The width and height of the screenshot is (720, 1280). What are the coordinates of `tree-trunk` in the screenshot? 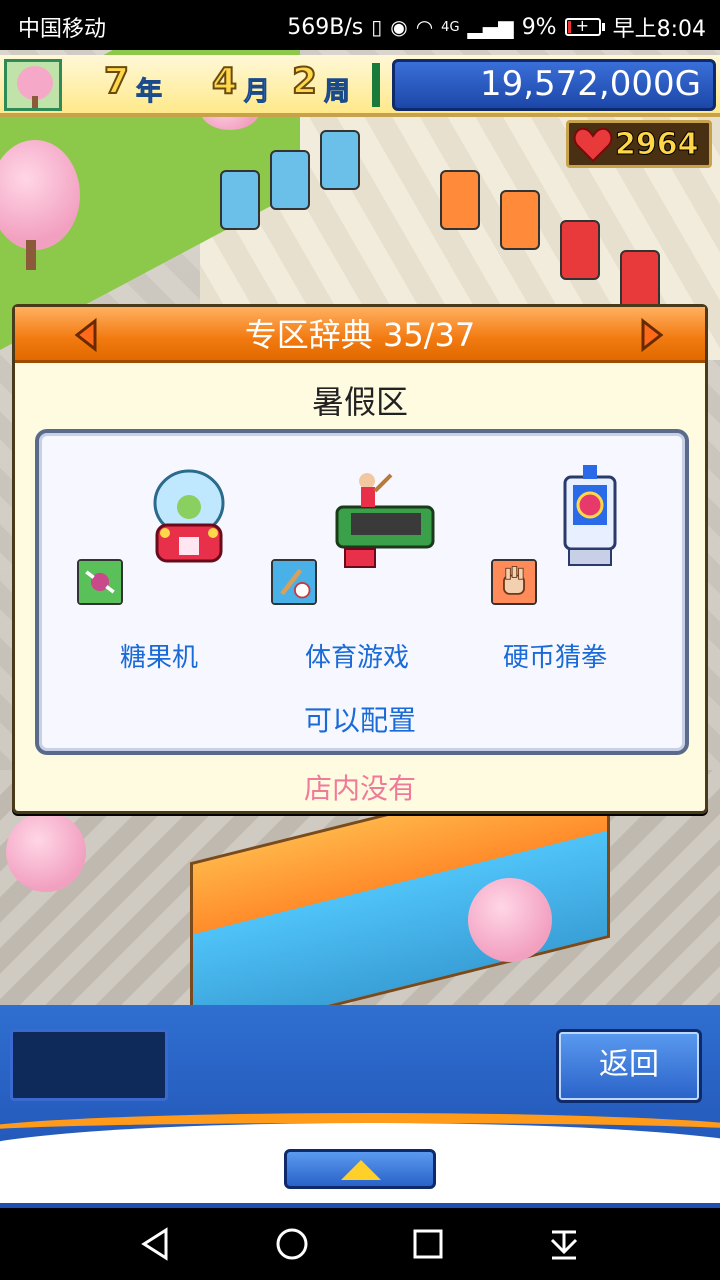 It's located at (31, 255).